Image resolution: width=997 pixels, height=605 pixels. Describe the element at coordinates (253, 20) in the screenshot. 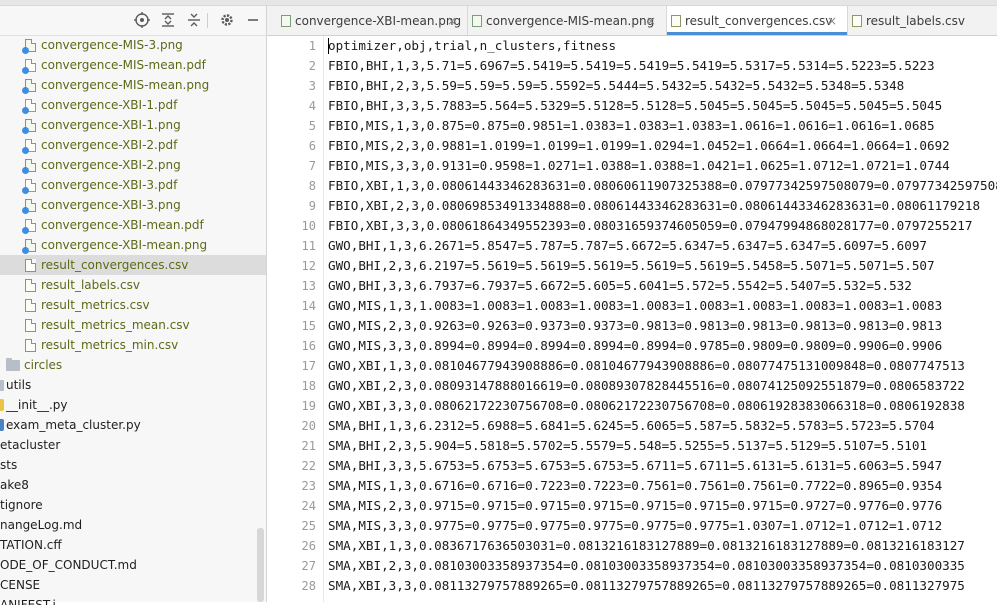

I see `hide-panel-icon` at that location.